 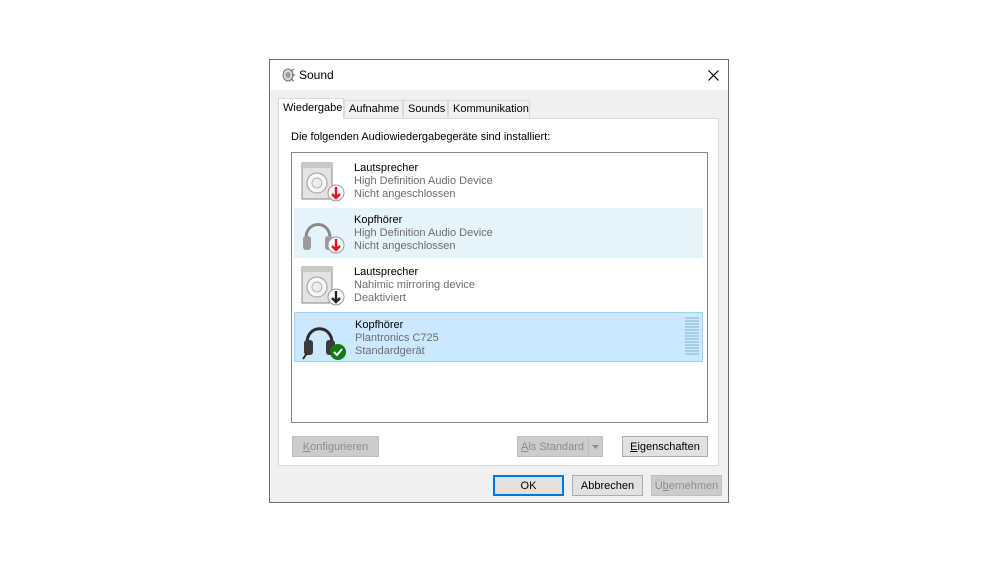 What do you see at coordinates (607, 485) in the screenshot?
I see `cancel-button: Abbrechen` at bounding box center [607, 485].